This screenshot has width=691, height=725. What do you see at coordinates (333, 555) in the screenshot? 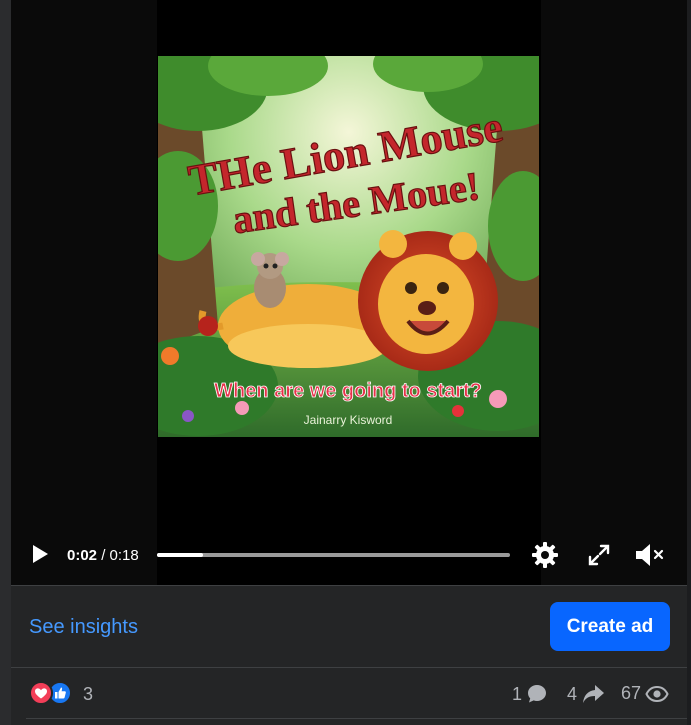
I see `progress-bar` at bounding box center [333, 555].